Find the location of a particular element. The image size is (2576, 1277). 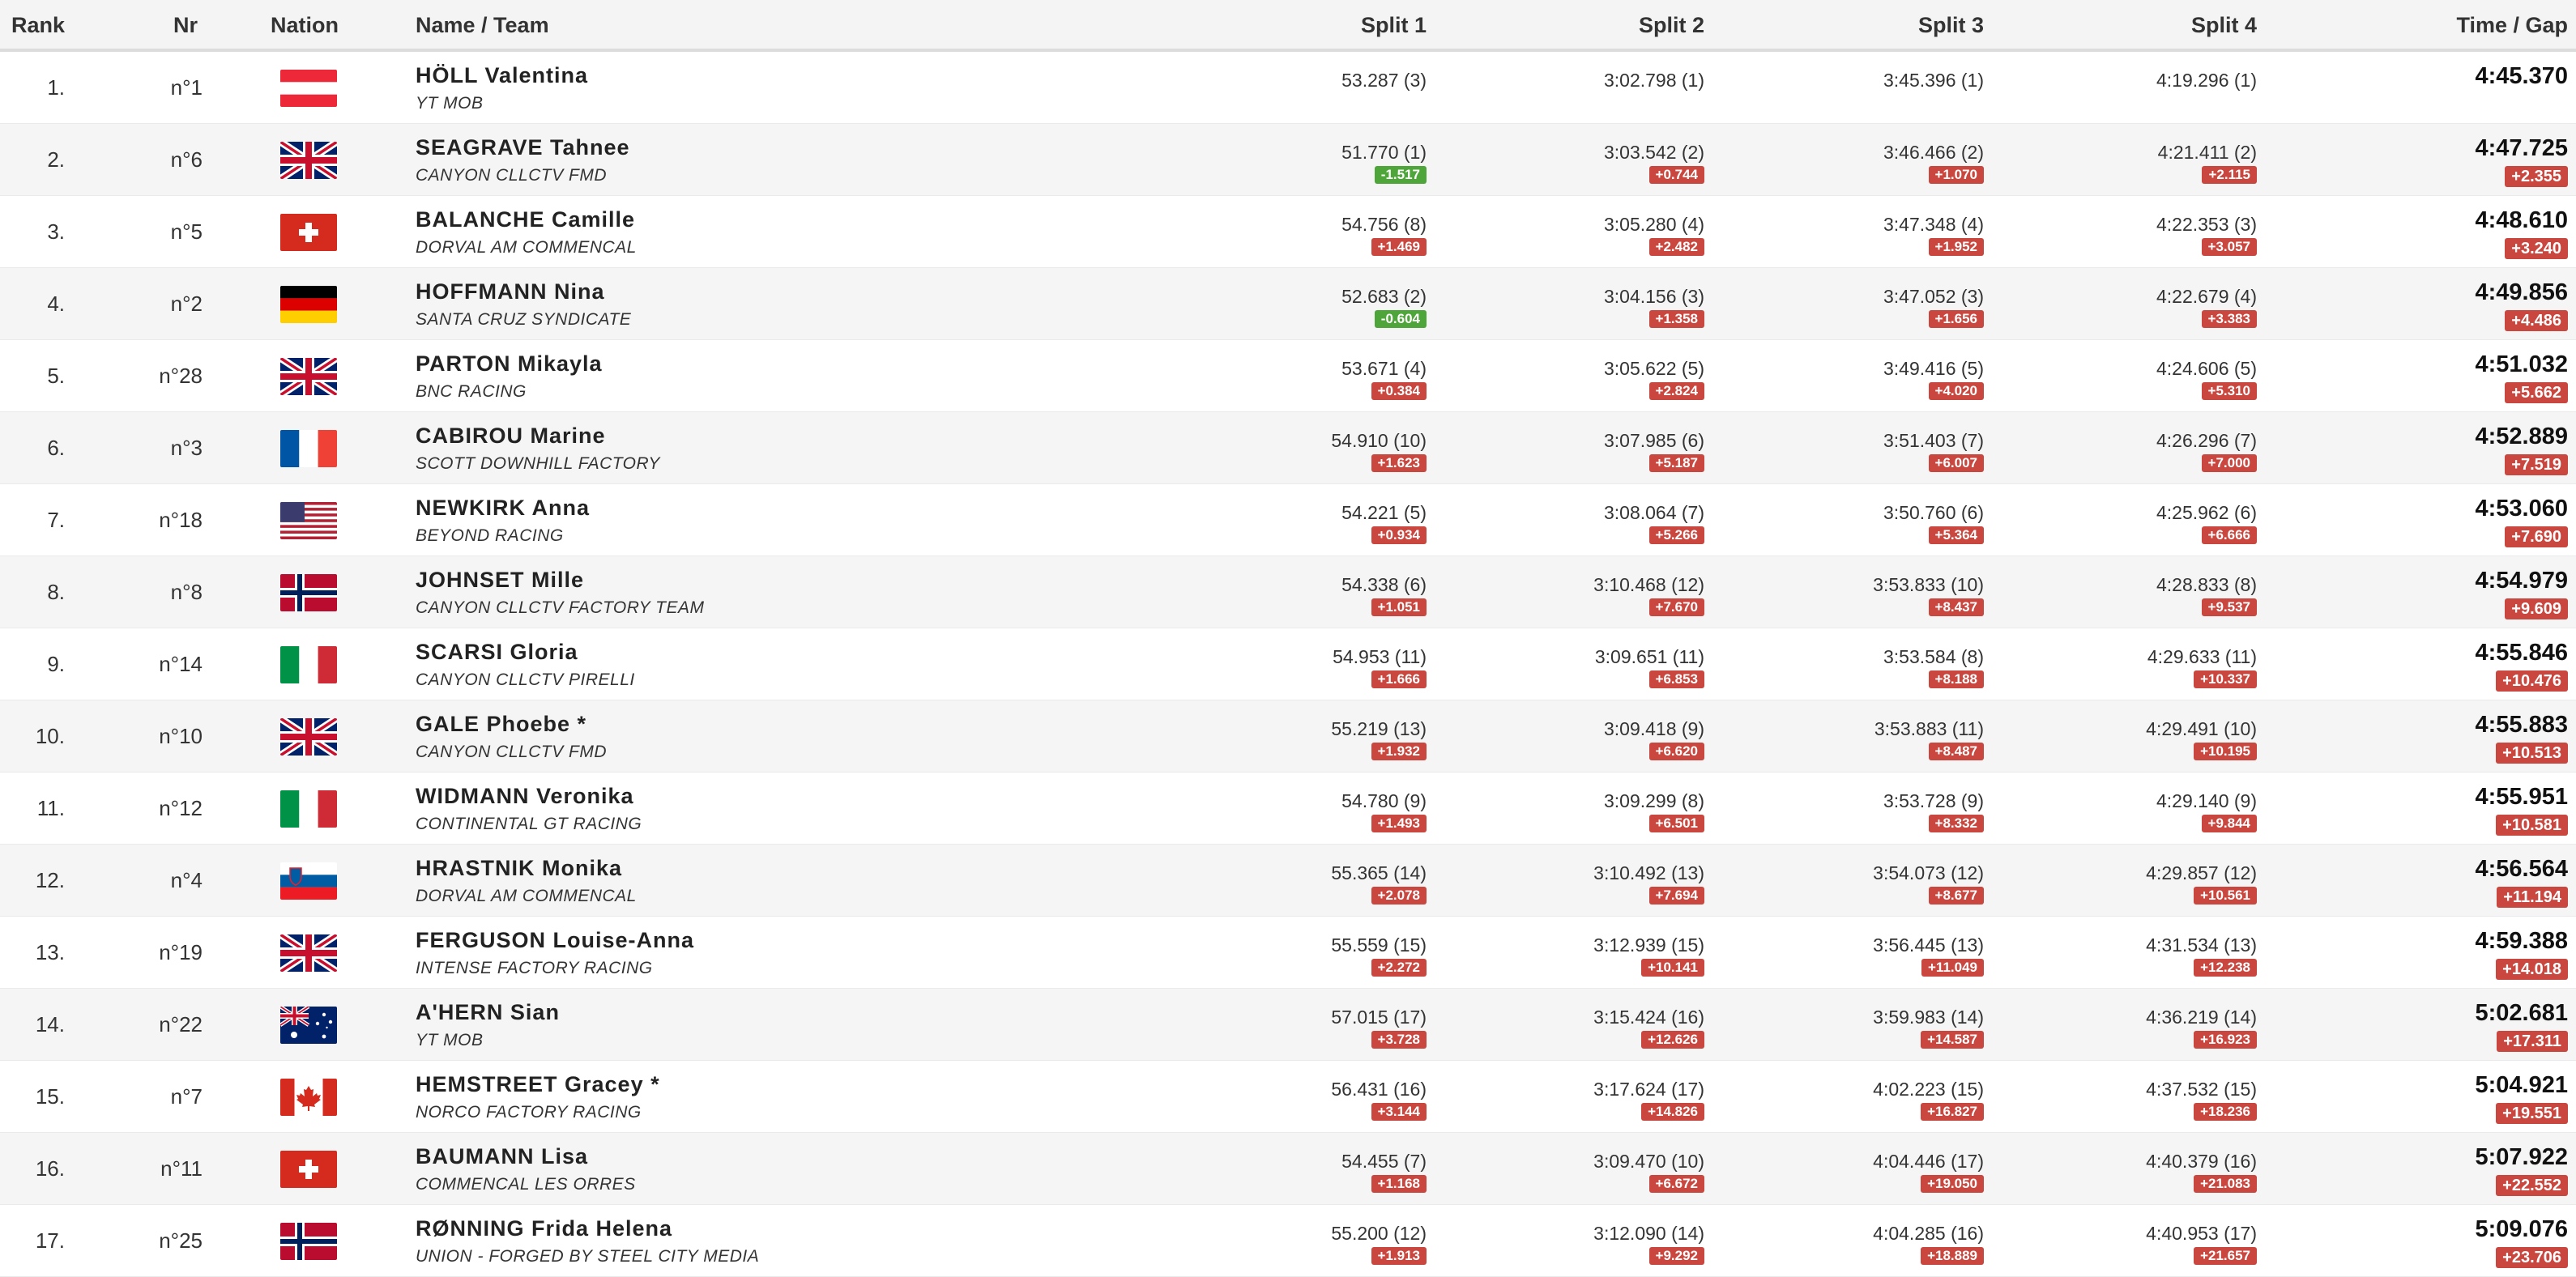

split-1-gap-badge: +0.384 is located at coordinates (1399, 391).